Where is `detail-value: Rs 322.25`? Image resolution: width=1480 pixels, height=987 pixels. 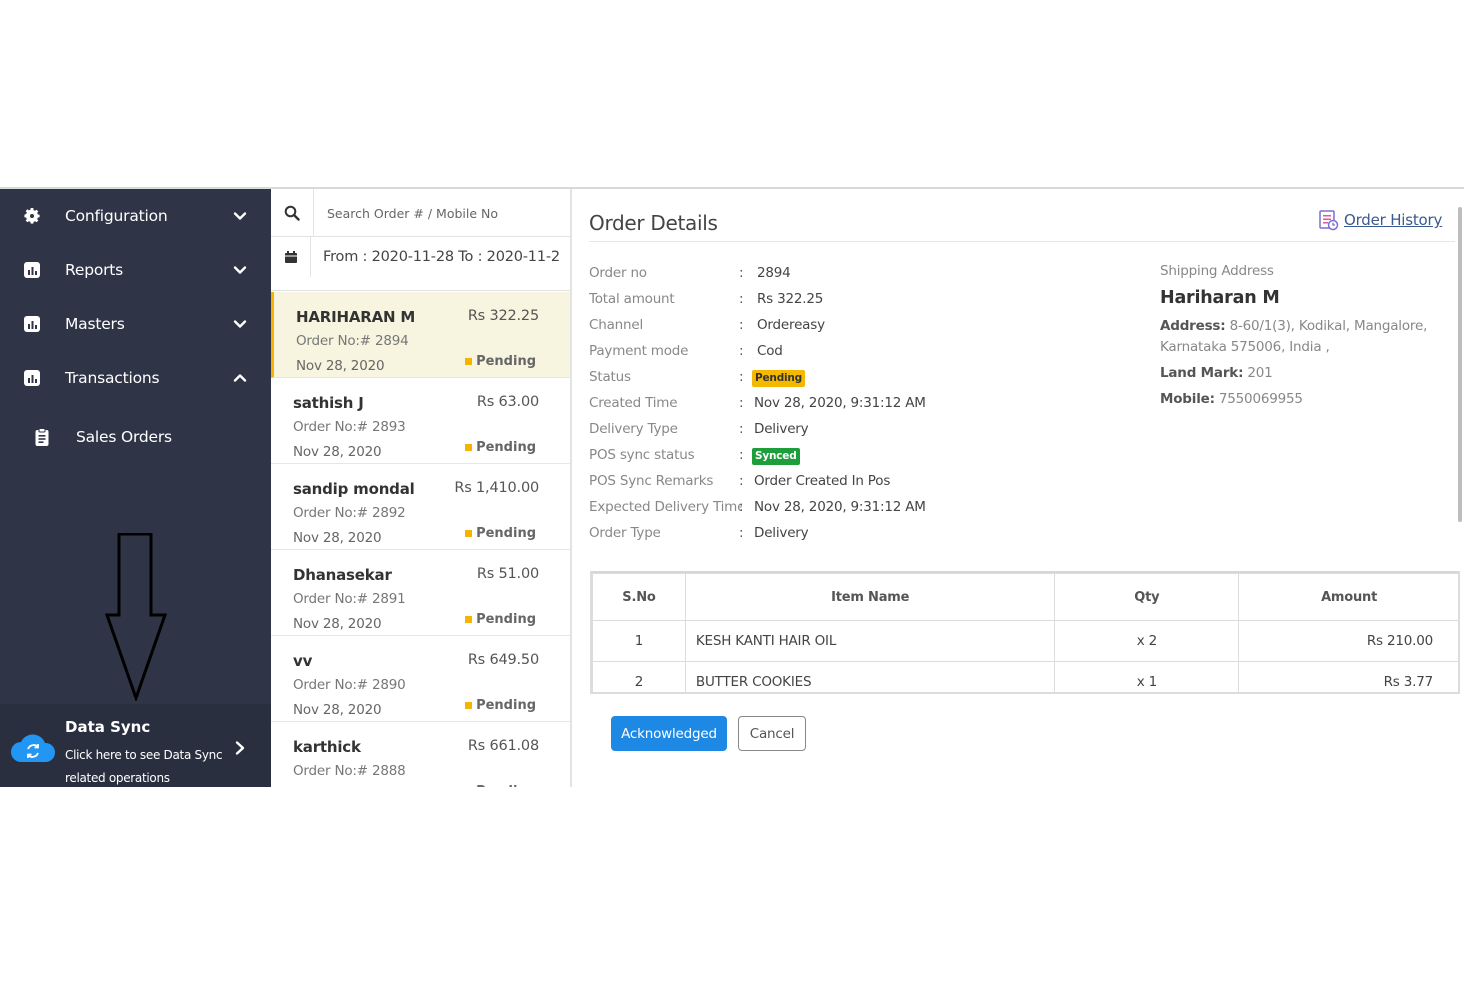 detail-value: Rs 322.25 is located at coordinates (790, 299).